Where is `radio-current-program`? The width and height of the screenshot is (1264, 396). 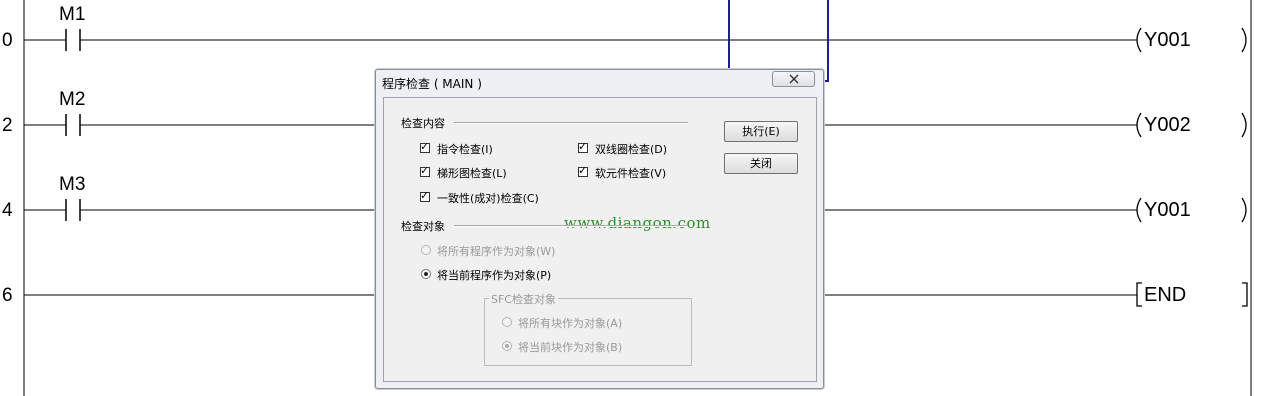 radio-current-program is located at coordinates (426, 274).